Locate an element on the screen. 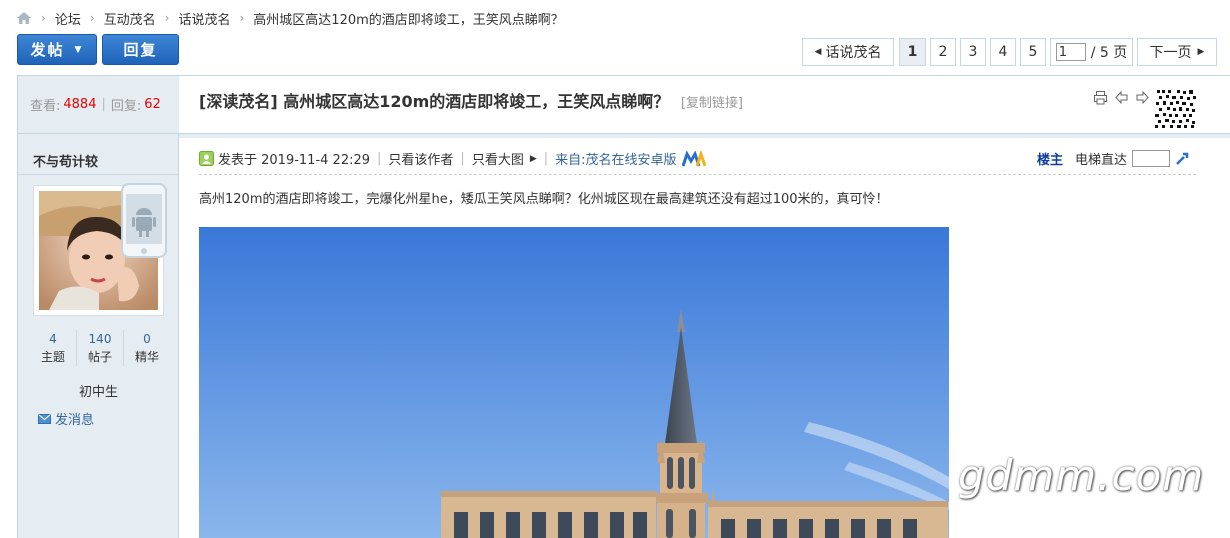 This screenshot has width=1230, height=538. page-jump: 1 / 5 页 is located at coordinates (1091, 52).